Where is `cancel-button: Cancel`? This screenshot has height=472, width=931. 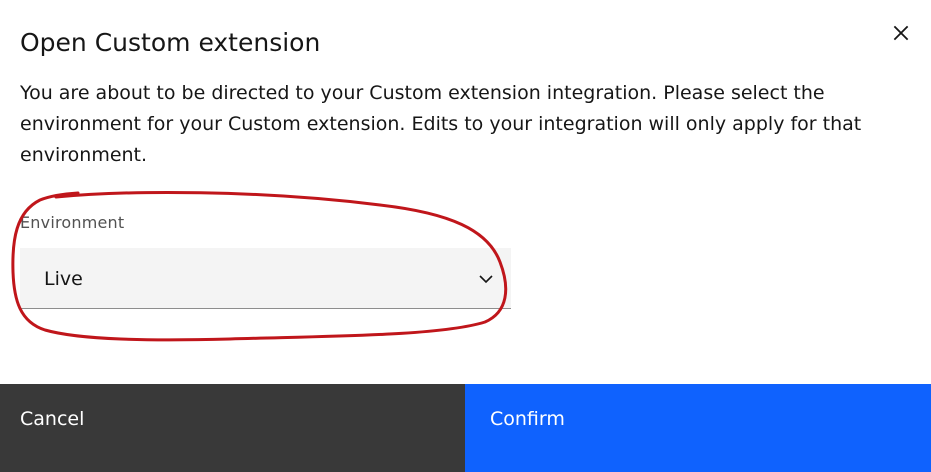 cancel-button: Cancel is located at coordinates (232, 428).